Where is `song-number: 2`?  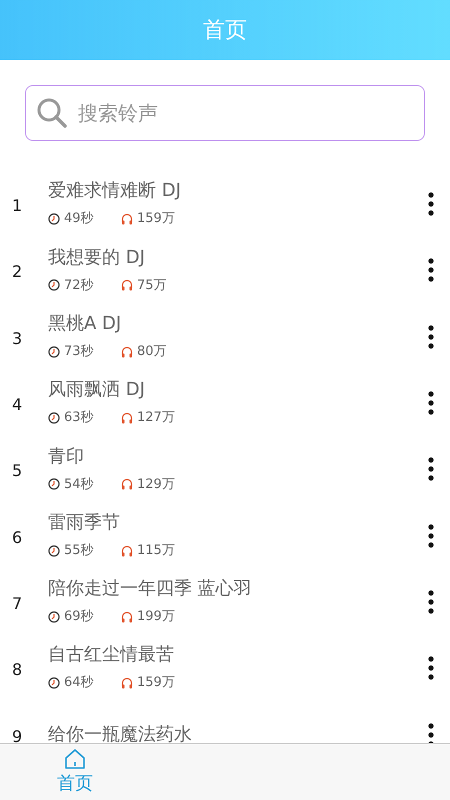 song-number: 2 is located at coordinates (17, 272).